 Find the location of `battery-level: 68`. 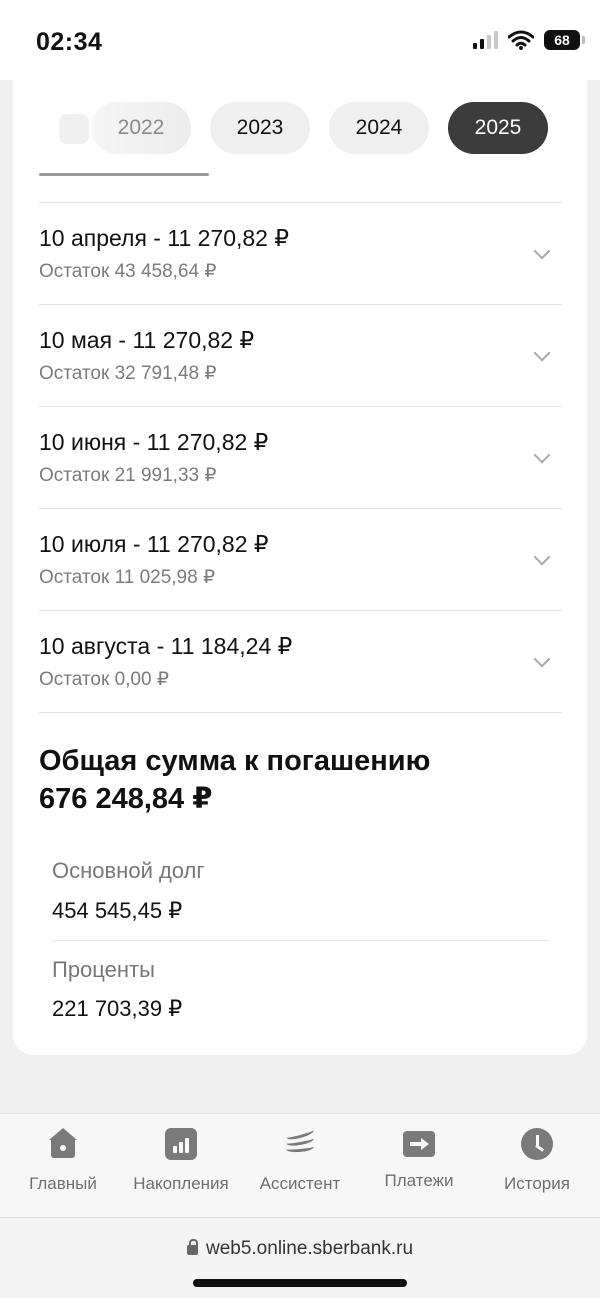

battery-level: 68 is located at coordinates (562, 40).